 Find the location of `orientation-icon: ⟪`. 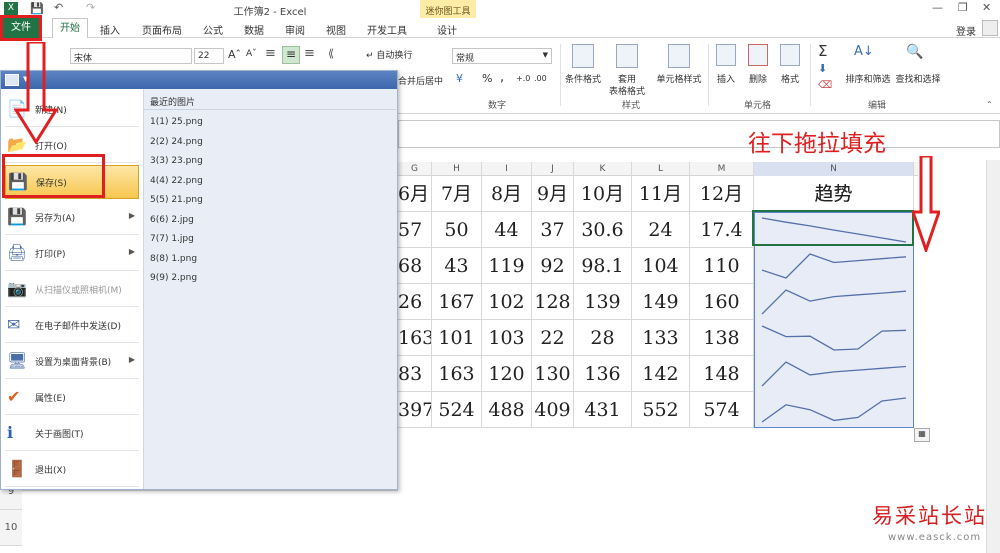

orientation-icon: ⟪ is located at coordinates (331, 53).